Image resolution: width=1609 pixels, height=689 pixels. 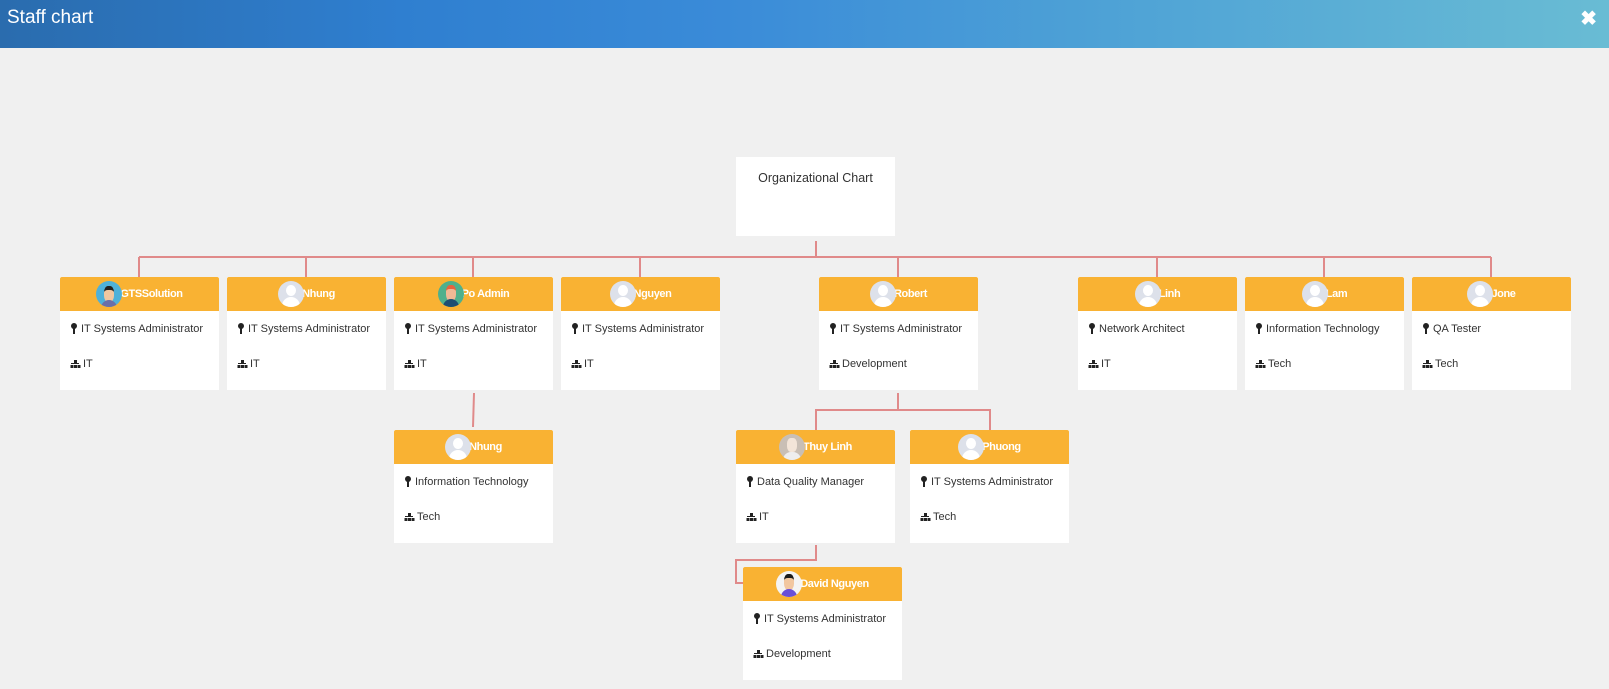 I want to click on staff-card: Lam Information Technology Tech, so click(x=1324, y=333).